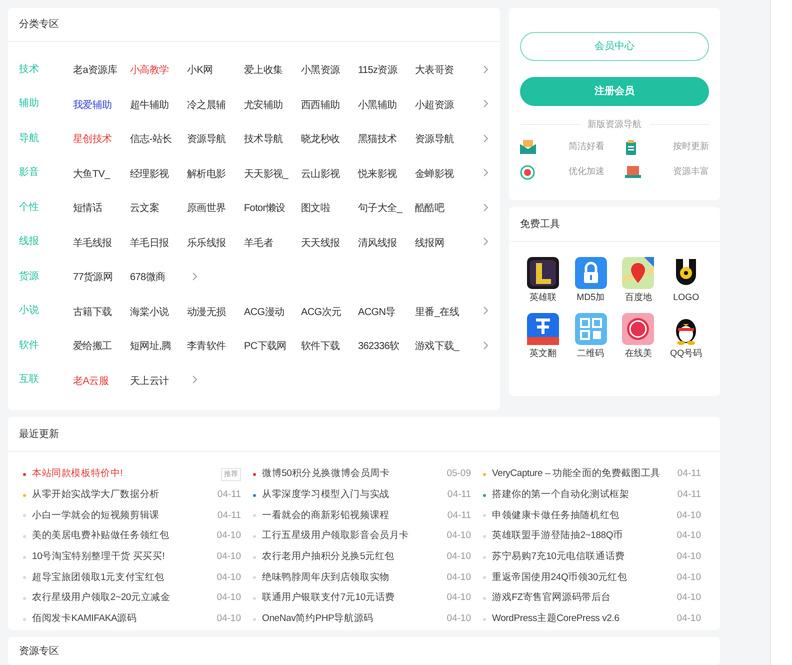  Describe the element at coordinates (151, 346) in the screenshot. I see `site-link: 短网址,腾` at that location.